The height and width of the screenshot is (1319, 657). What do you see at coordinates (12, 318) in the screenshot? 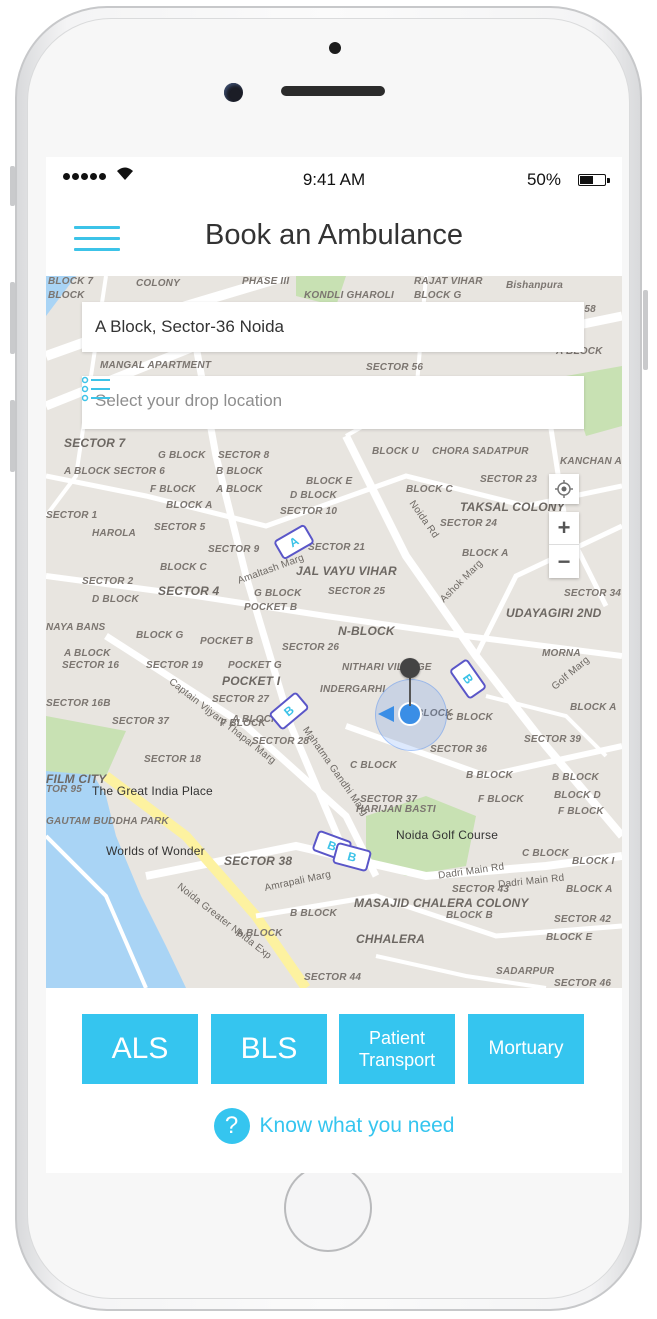
I see `volume-up-button` at bounding box center [12, 318].